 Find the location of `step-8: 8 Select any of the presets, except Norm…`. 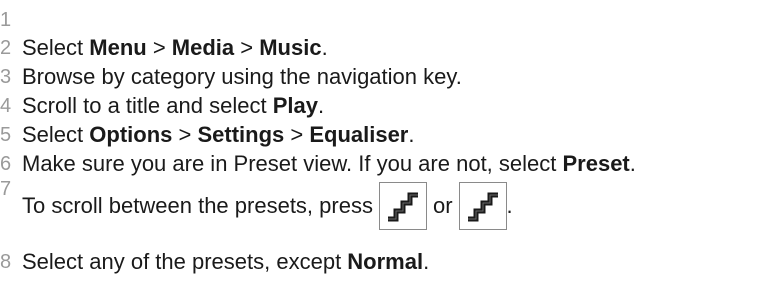

step-8: 8 Select any of the presets, except Norm… is located at coordinates (383, 262).